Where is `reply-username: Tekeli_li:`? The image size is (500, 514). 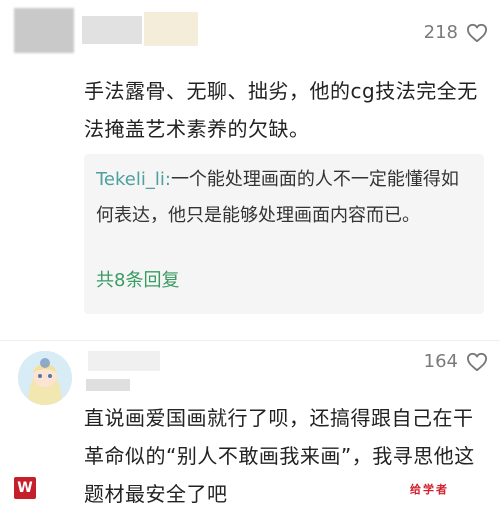 reply-username: Tekeli_li: is located at coordinates (133, 179).